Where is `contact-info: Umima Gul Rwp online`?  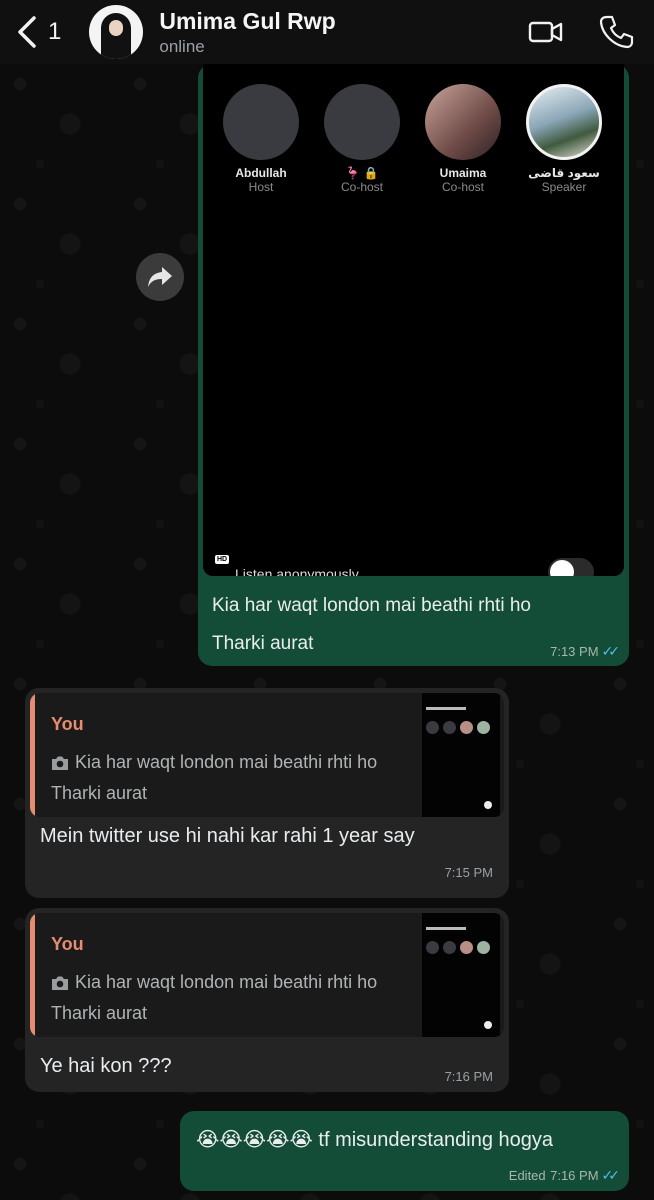 contact-info: Umima Gul Rwp online is located at coordinates (247, 32).